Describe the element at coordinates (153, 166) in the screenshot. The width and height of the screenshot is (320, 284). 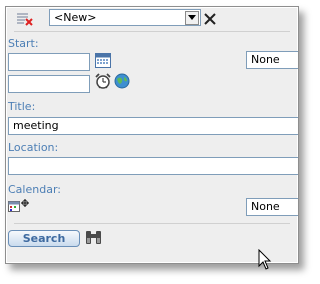
I see `location-input` at that location.